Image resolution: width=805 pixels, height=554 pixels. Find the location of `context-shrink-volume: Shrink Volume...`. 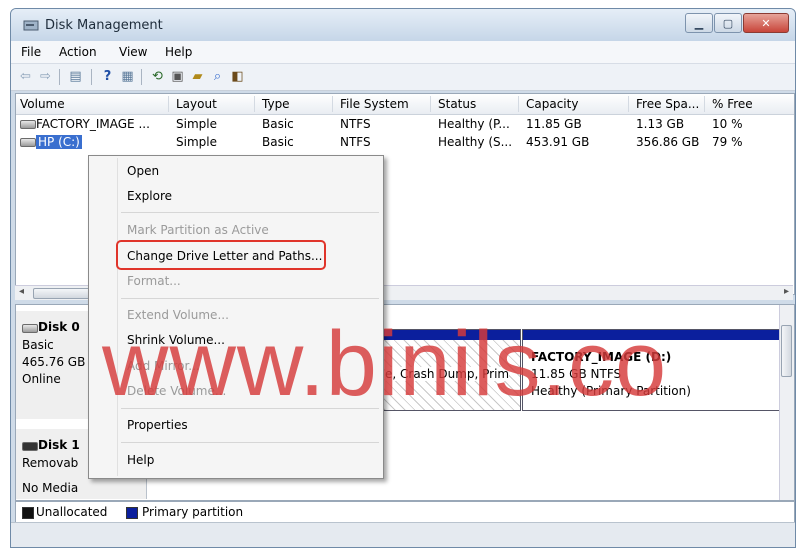

context-shrink-volume: Shrink Volume... is located at coordinates (176, 340).